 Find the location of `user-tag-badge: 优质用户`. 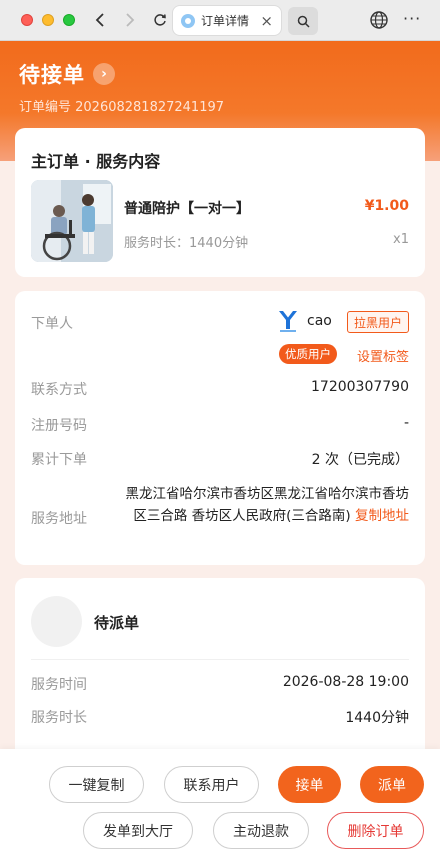

user-tag-badge: 优质用户 is located at coordinates (308, 354).